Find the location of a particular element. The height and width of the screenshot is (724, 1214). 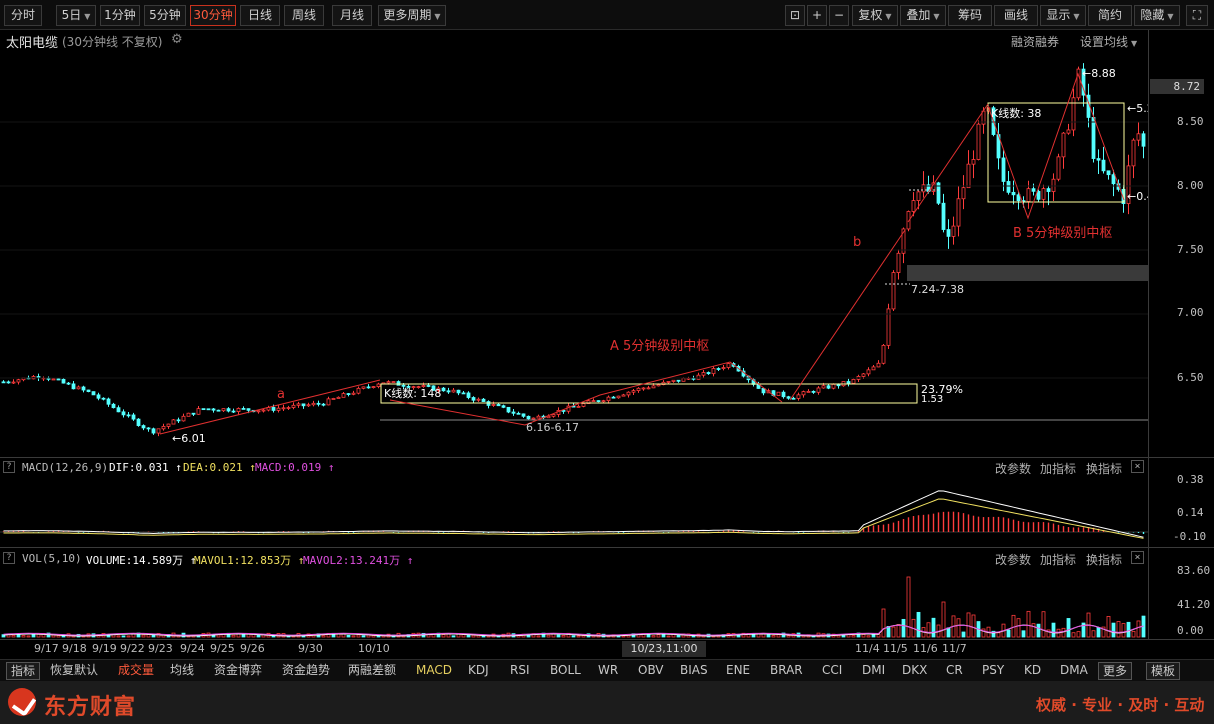

set-ma-button: 设置均线 ▼ is located at coordinates (1108, 41).